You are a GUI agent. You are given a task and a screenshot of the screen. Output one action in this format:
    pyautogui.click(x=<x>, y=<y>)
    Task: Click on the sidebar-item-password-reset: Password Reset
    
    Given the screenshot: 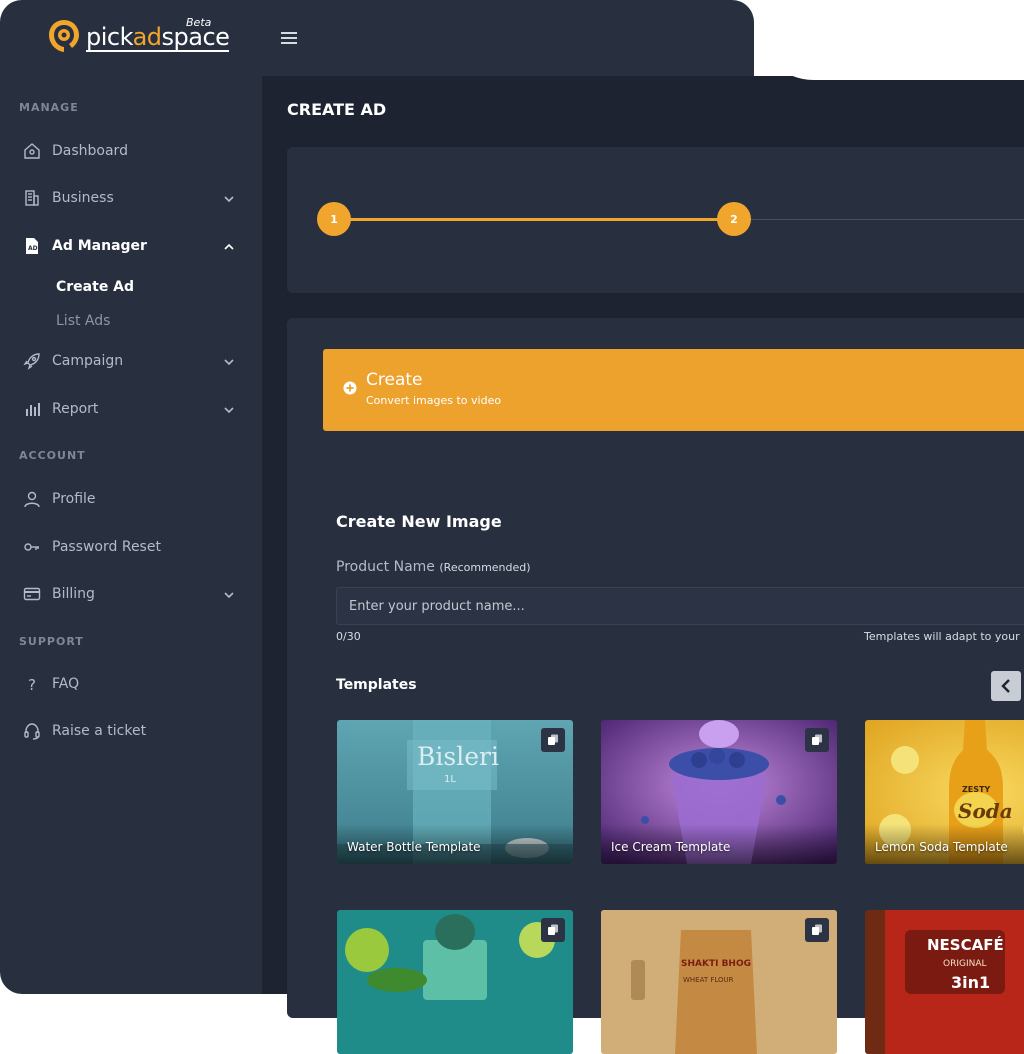 What is the action you would take?
    pyautogui.click(x=132, y=547)
    